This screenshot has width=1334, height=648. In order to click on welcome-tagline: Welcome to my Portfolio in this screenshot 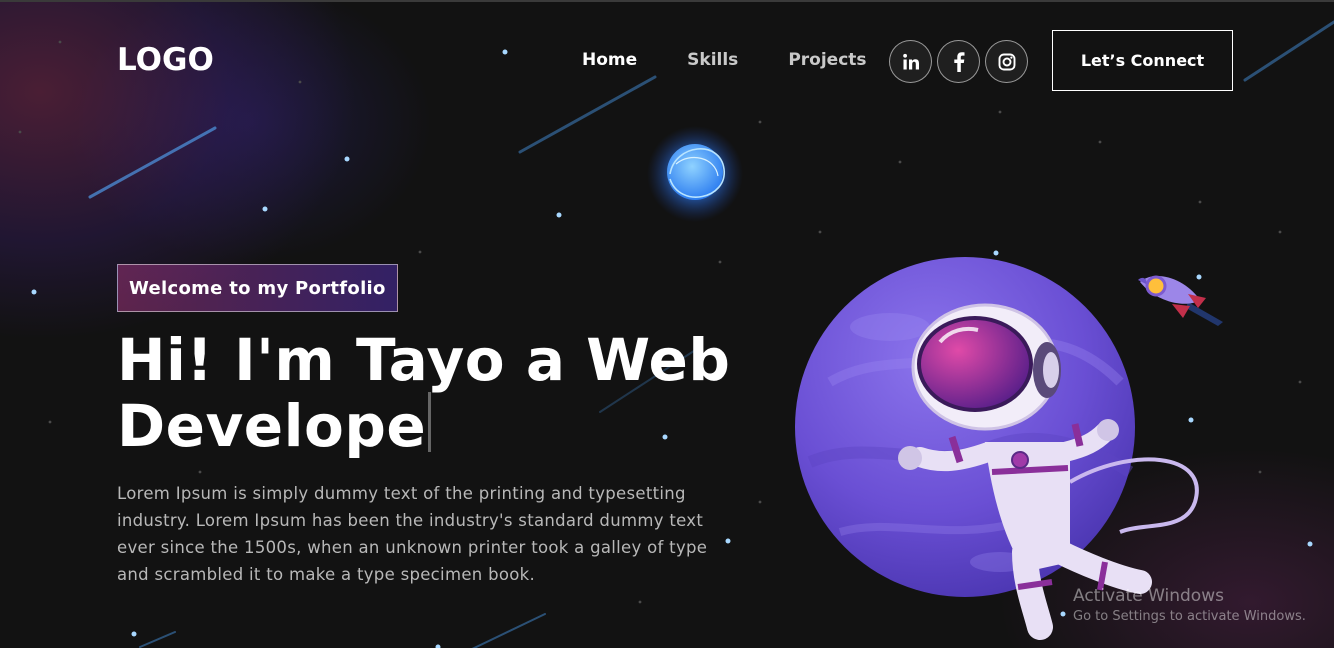, I will do `click(257, 288)`.